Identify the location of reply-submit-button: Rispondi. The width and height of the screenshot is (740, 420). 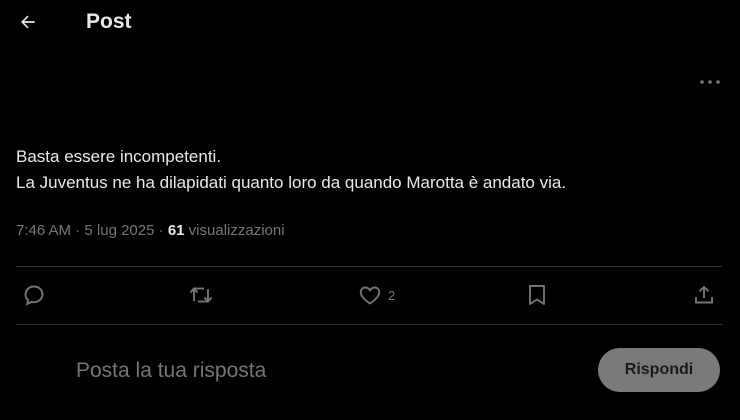
(659, 370).